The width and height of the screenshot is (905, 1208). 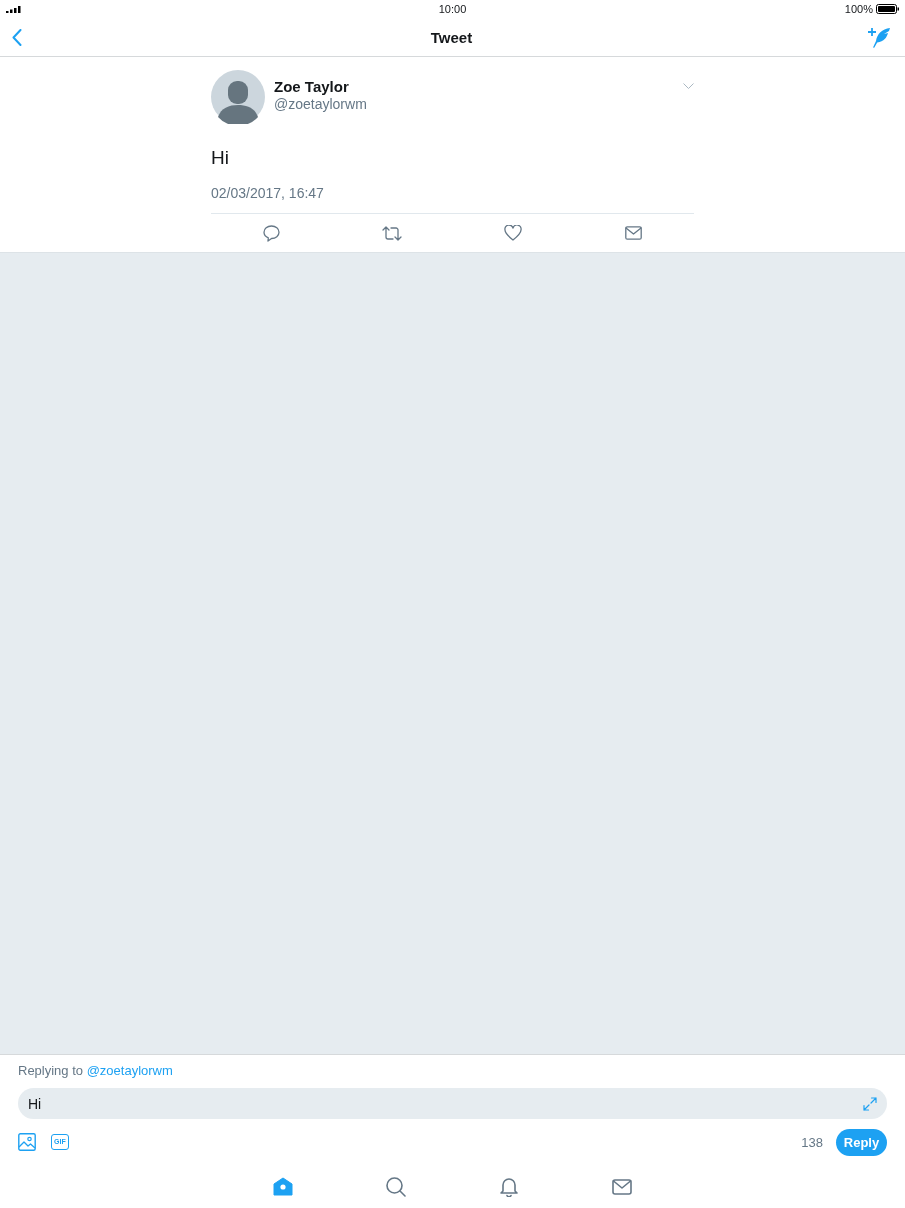 I want to click on reply-button: Reply, so click(x=861, y=1142).